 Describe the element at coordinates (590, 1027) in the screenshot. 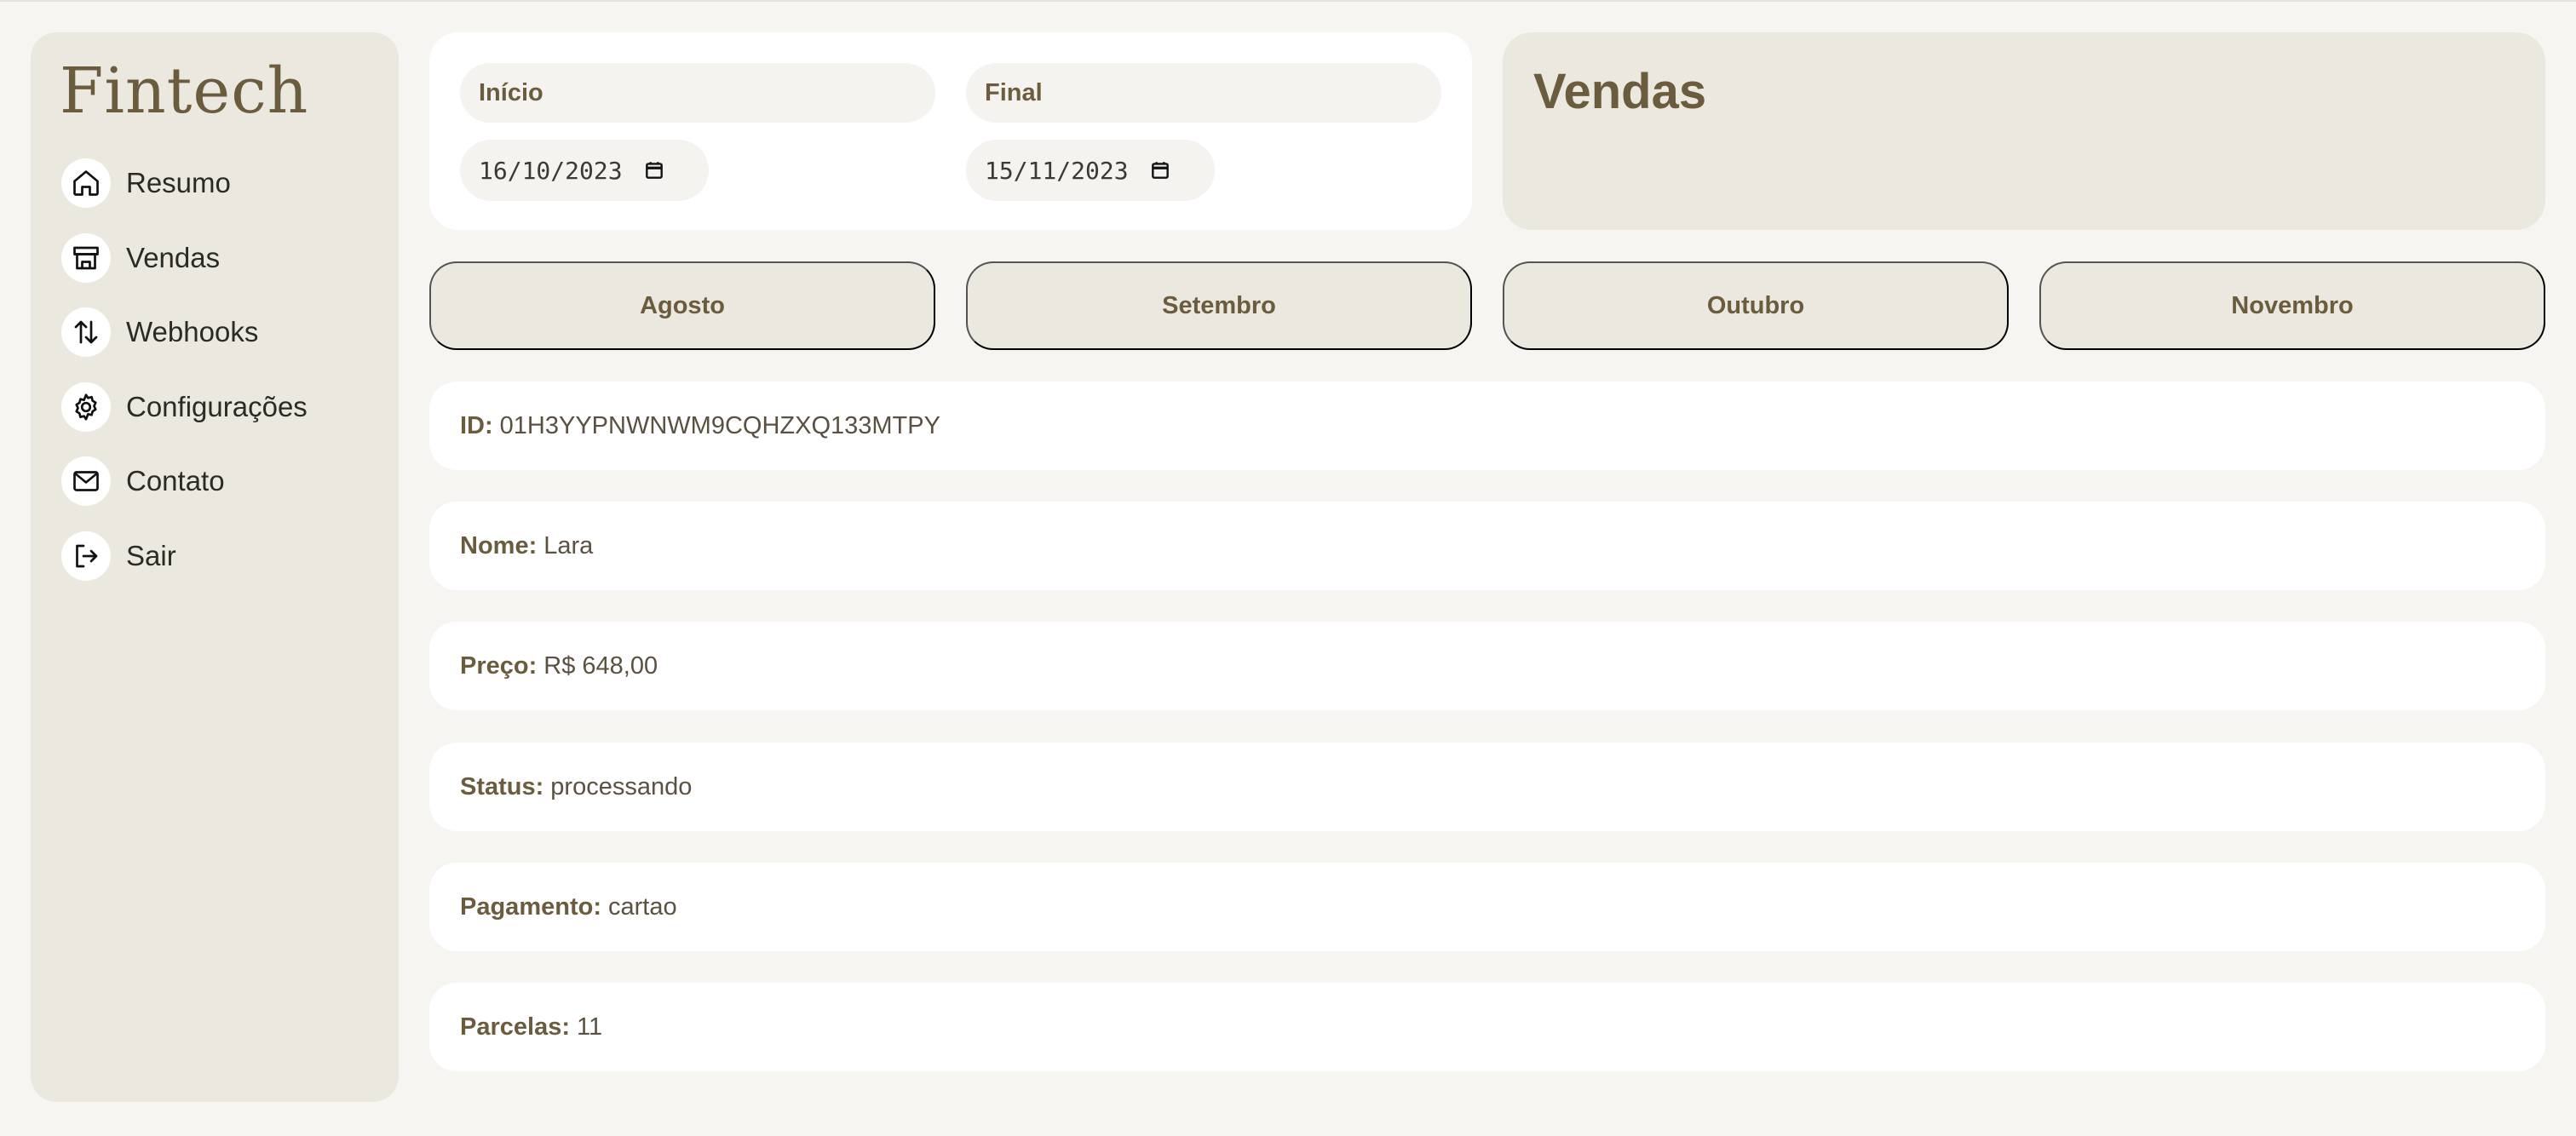

I see `sale-installments-value: 11` at that location.